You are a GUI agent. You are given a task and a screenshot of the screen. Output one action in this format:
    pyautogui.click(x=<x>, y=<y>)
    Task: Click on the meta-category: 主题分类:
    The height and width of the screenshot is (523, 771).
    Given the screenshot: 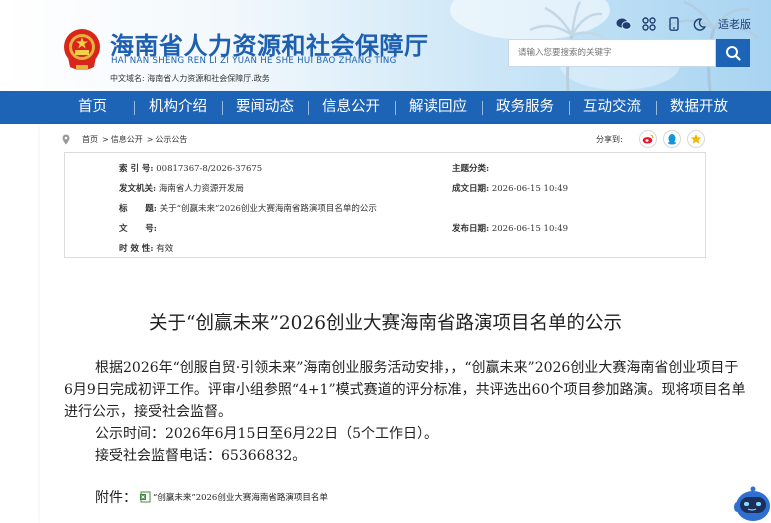 What is the action you would take?
    pyautogui.click(x=470, y=168)
    